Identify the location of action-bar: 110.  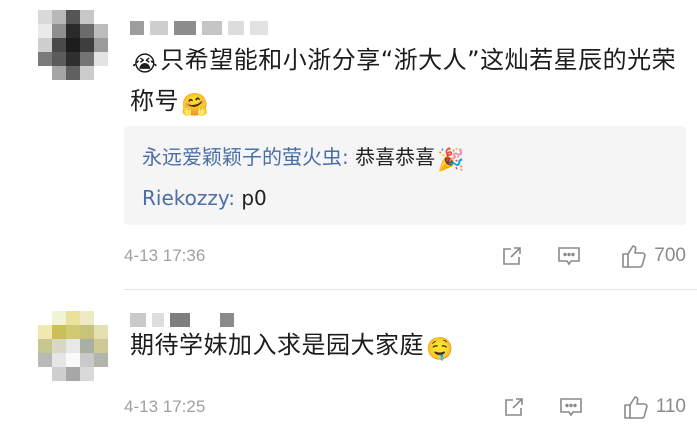
(594, 407).